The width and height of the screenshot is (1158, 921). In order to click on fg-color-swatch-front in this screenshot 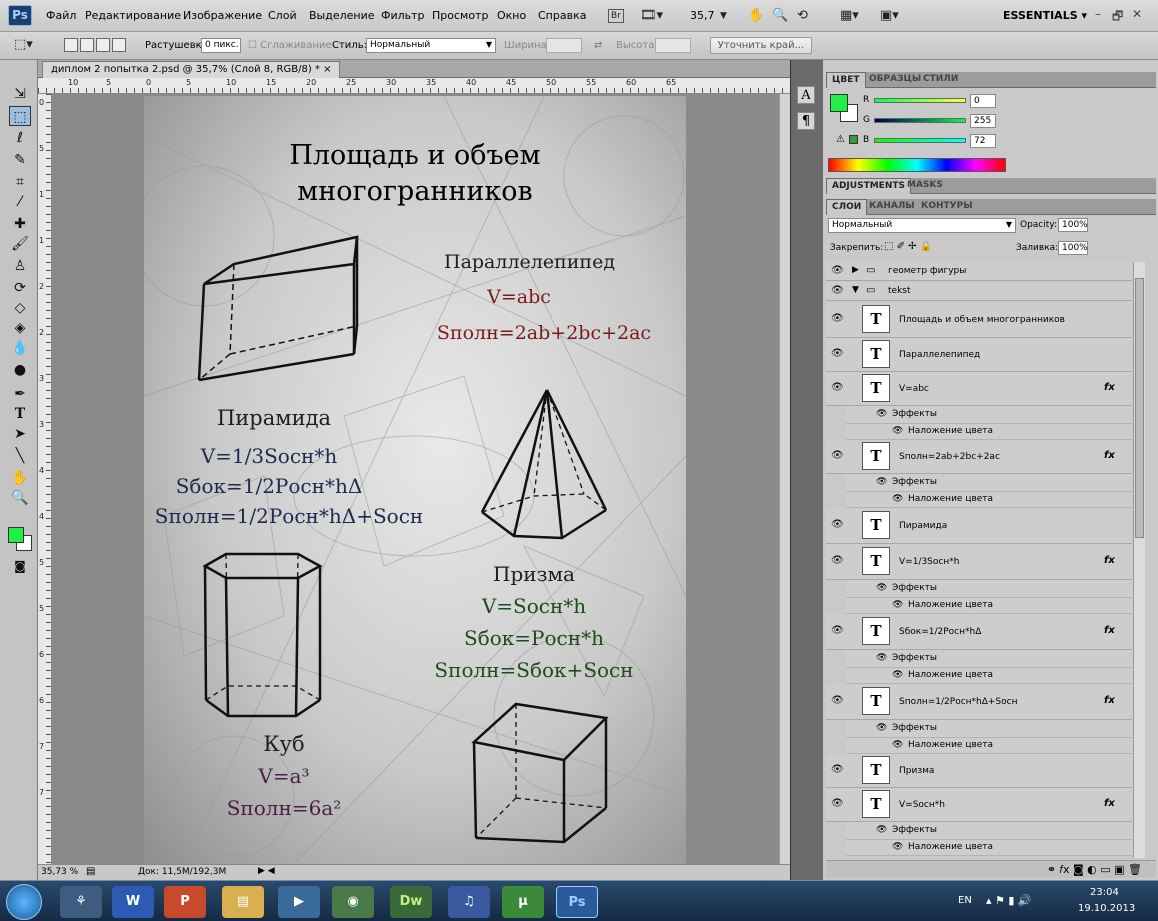, I will do `click(839, 103)`.